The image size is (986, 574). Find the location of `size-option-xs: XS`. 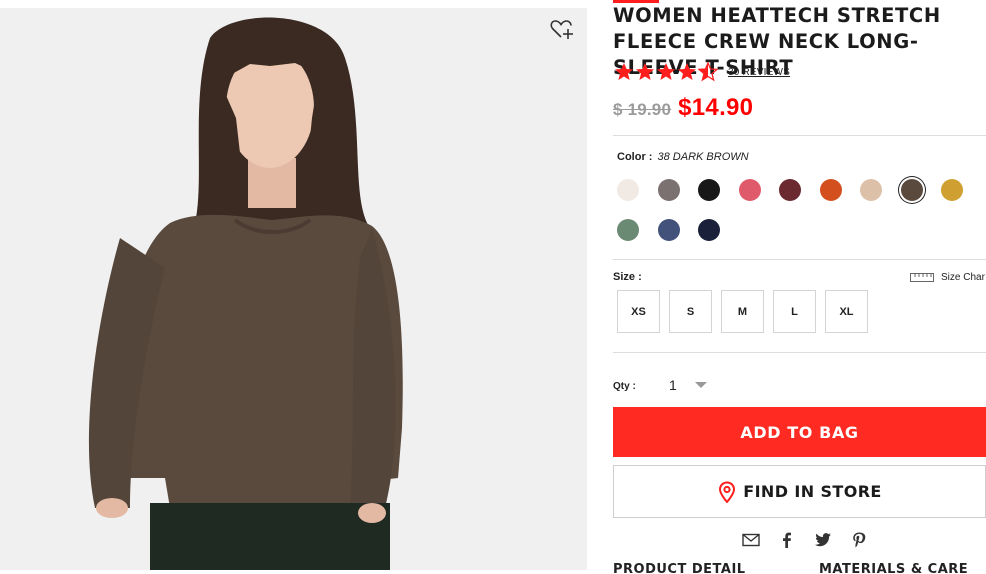

size-option-xs: XS is located at coordinates (638, 311).